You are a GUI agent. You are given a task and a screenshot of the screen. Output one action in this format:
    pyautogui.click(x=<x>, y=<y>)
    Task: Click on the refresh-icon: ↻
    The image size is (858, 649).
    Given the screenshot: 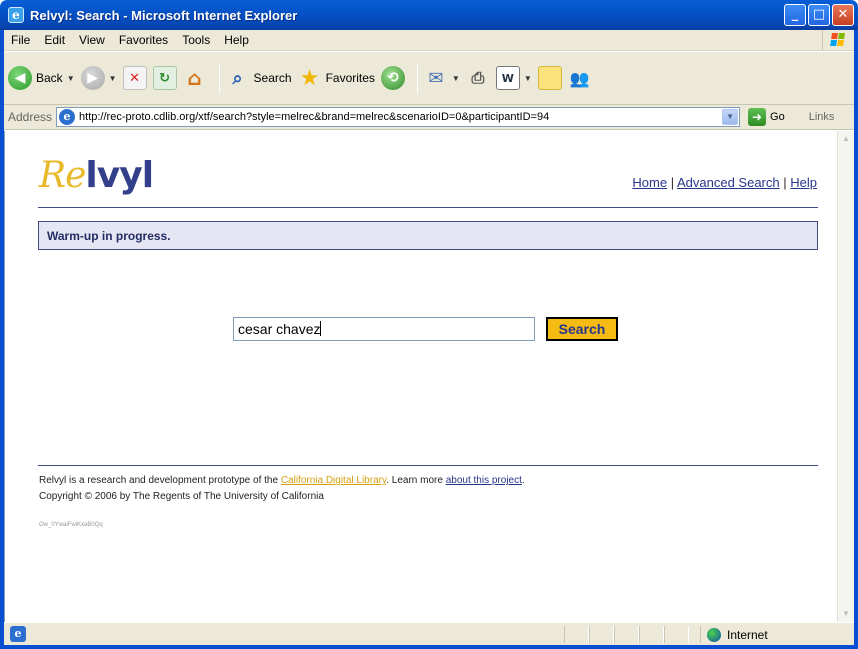 What is the action you would take?
    pyautogui.click(x=164, y=78)
    